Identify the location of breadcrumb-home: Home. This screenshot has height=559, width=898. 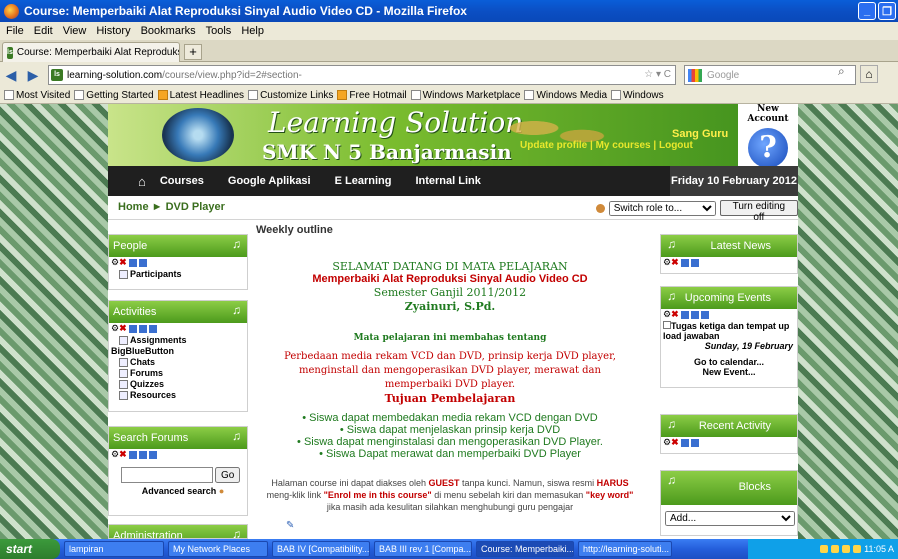
(133, 207).